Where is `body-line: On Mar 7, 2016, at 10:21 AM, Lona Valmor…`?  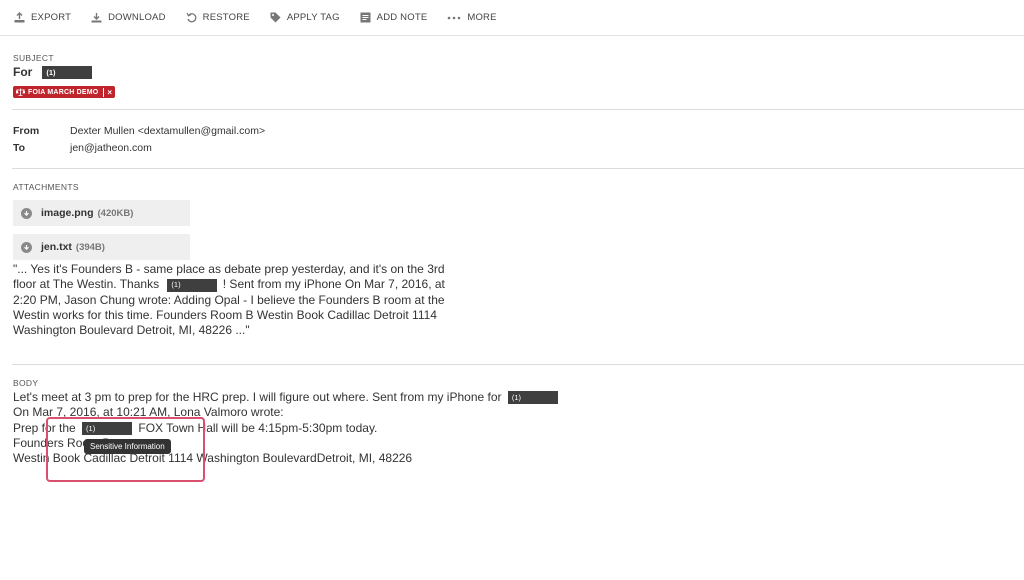 body-line: On Mar 7, 2016, at 10:21 AM, Lona Valmor… is located at coordinates (148, 412).